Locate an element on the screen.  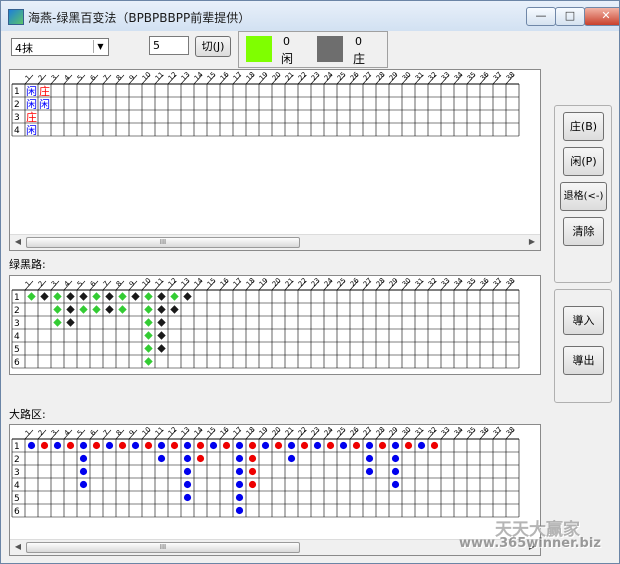
title-bar: 海燕-绿黑百变法（BPBPBBPP前辈提供） — □ ✕ is located at coordinates (310, 16).